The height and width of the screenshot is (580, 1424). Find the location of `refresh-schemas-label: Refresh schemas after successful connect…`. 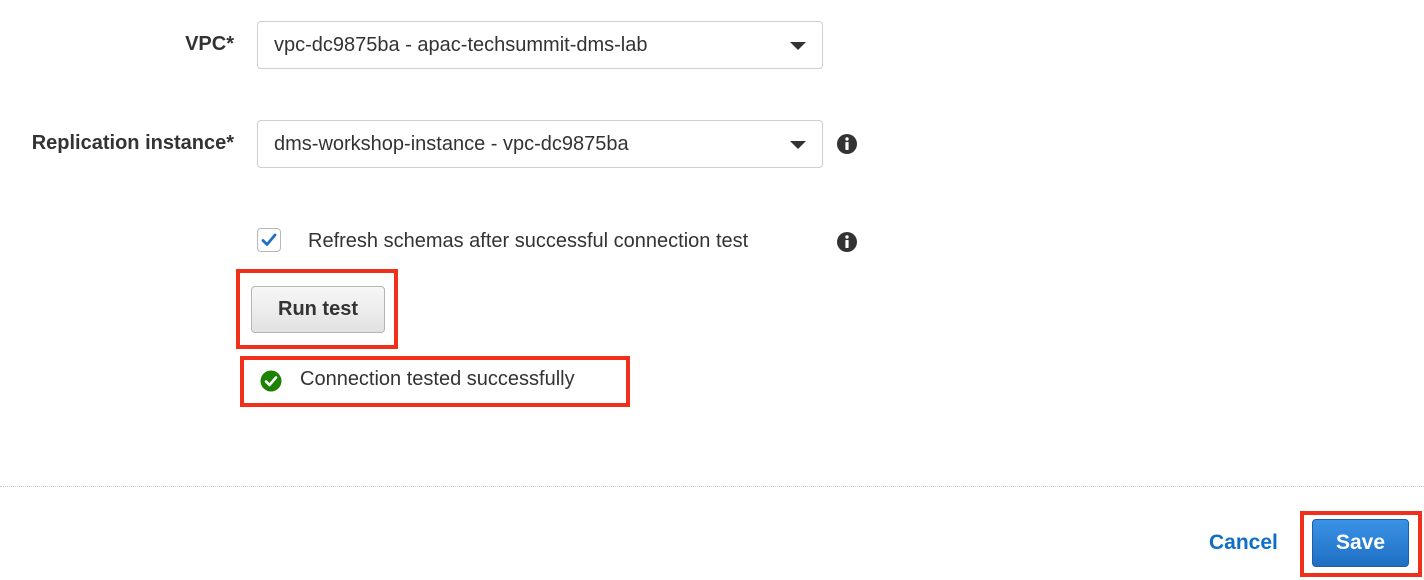

refresh-schemas-label: Refresh schemas after successful connect… is located at coordinates (528, 241).